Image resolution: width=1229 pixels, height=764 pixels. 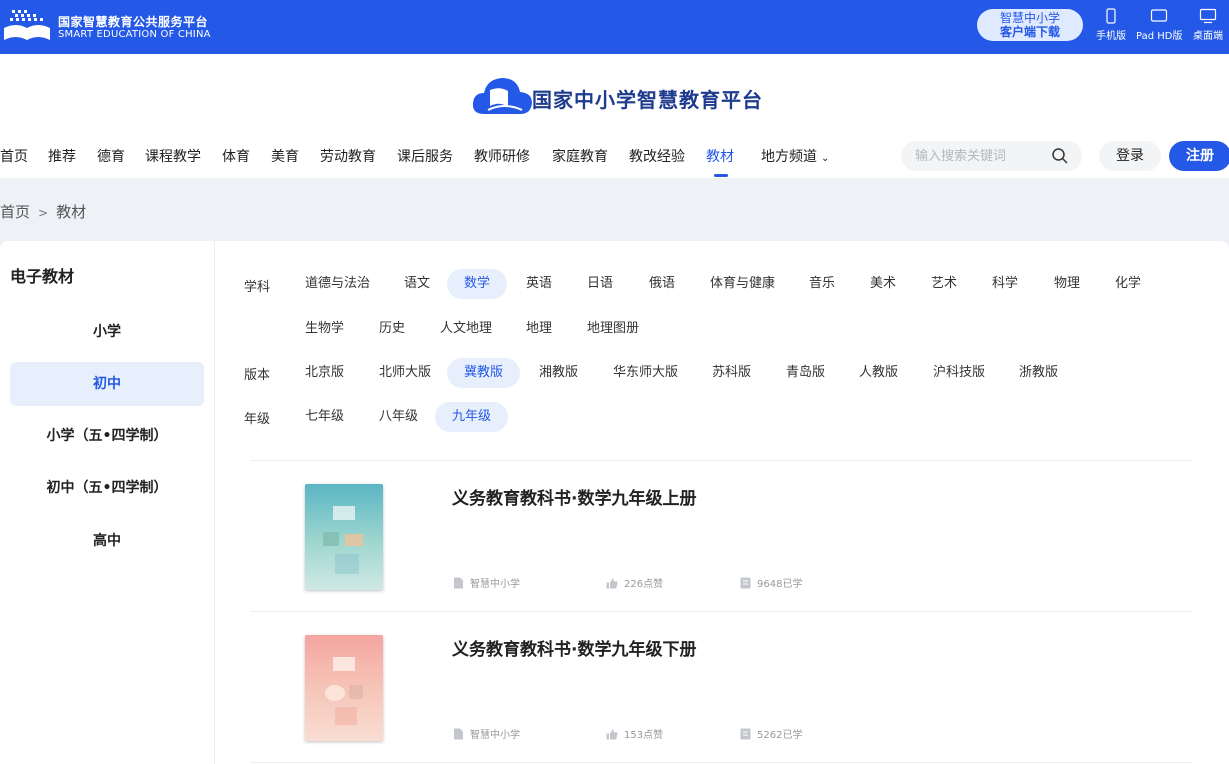 What do you see at coordinates (1111, 25) in the screenshot?
I see `mobile-version-link: 手机版` at bounding box center [1111, 25].